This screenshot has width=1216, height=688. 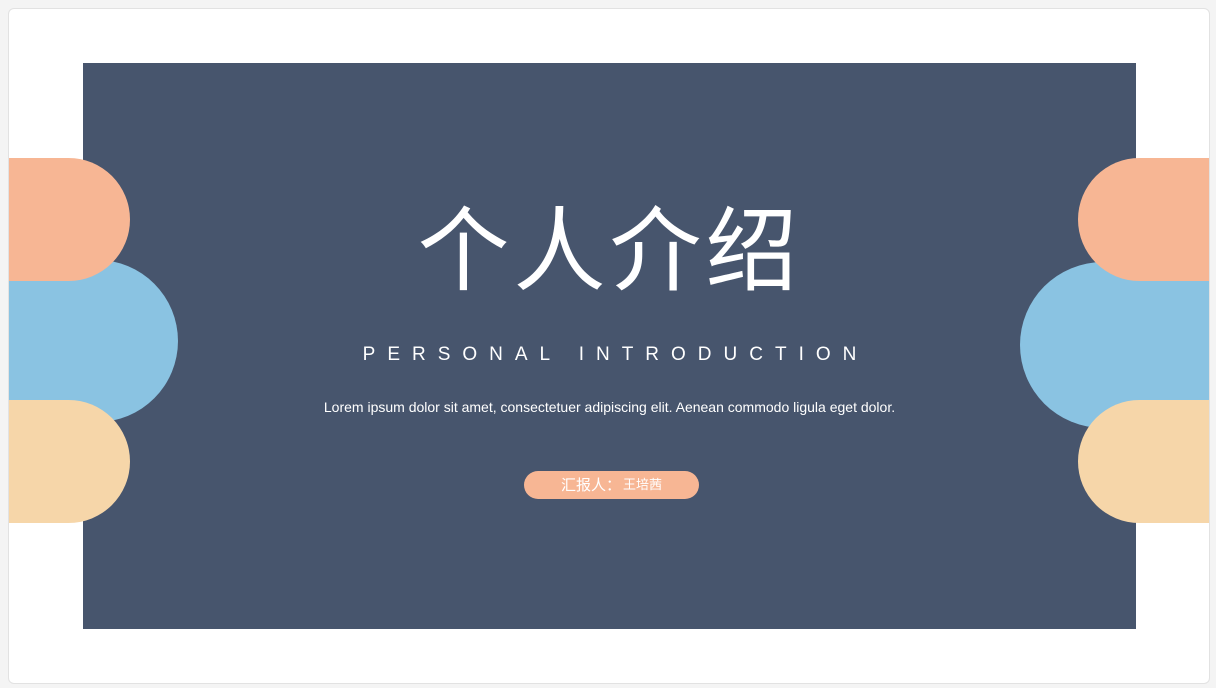 What do you see at coordinates (93, 341) in the screenshot?
I see `left-blue-shape` at bounding box center [93, 341].